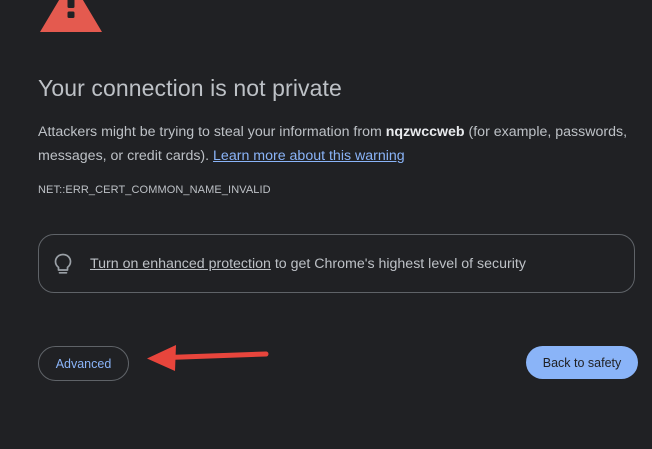  I want to click on enhanced-protection-link: Turn on enhanced protection, so click(180, 264).